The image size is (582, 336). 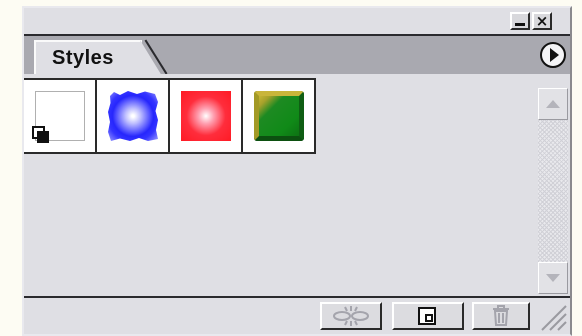 I want to click on scroll-down-button, so click(x=553, y=278).